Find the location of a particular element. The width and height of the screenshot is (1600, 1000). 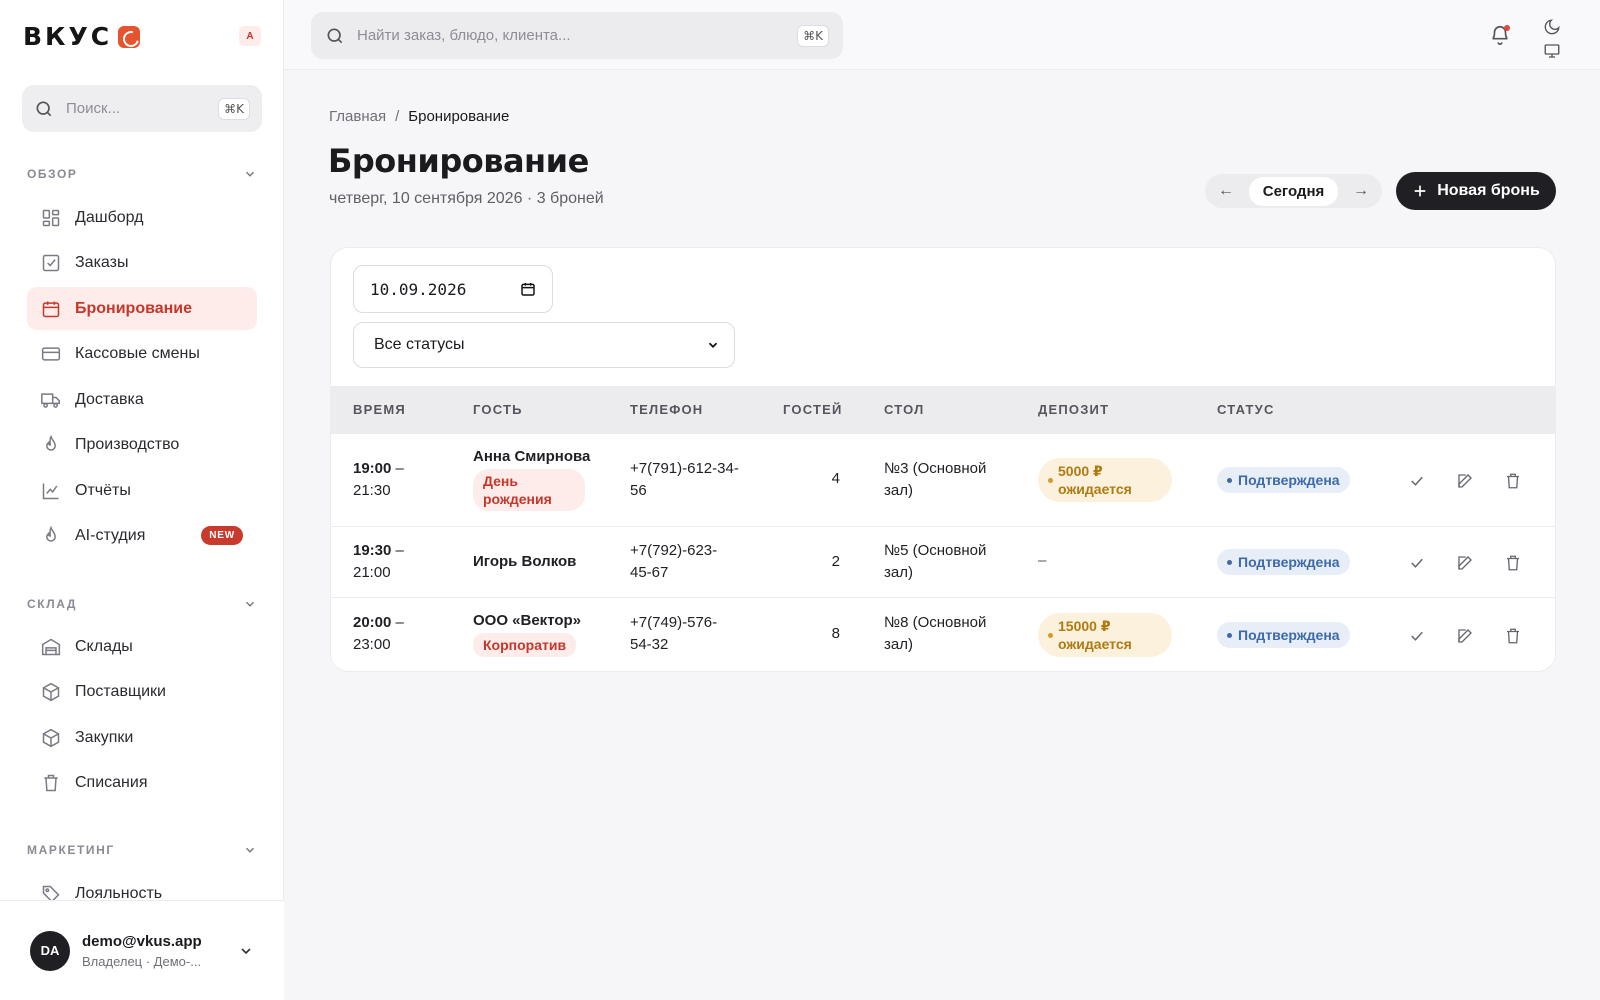

prev-day-button: ← is located at coordinates (1226, 191).